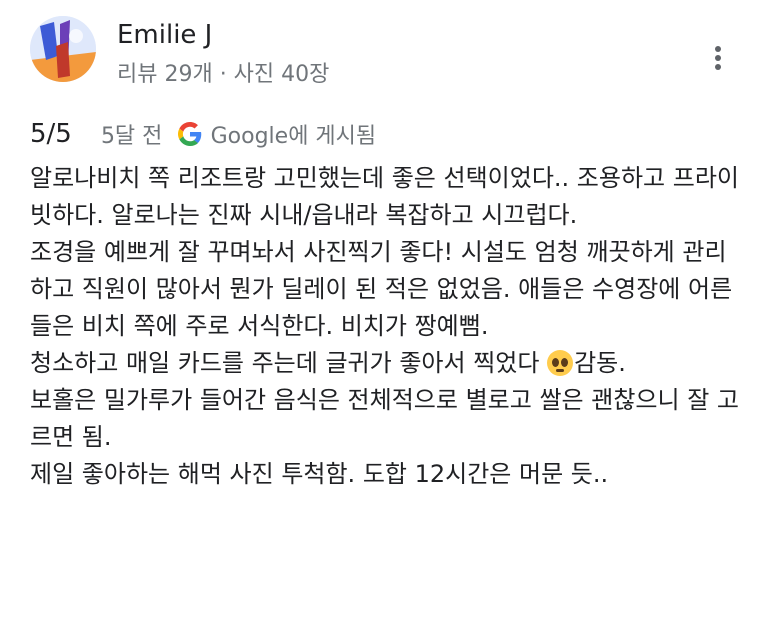  What do you see at coordinates (131, 136) in the screenshot?
I see `review-time-ago: 5달 전` at bounding box center [131, 136].